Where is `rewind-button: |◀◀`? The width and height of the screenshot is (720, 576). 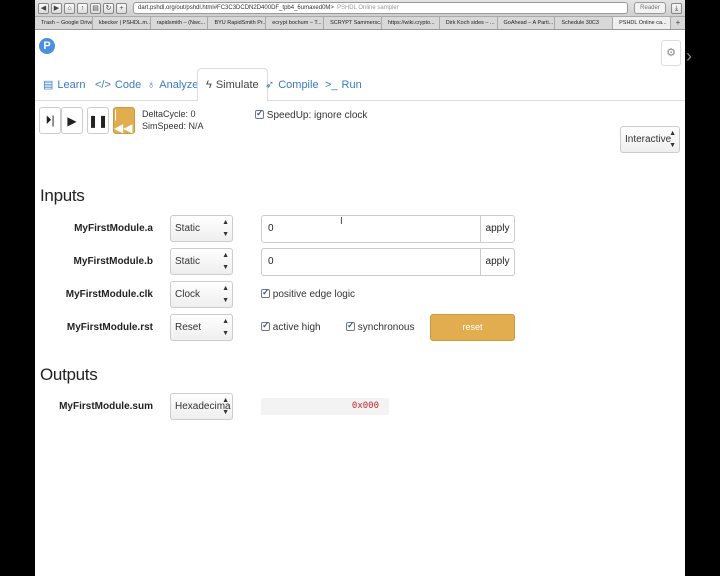 rewind-button: |◀◀ is located at coordinates (124, 120).